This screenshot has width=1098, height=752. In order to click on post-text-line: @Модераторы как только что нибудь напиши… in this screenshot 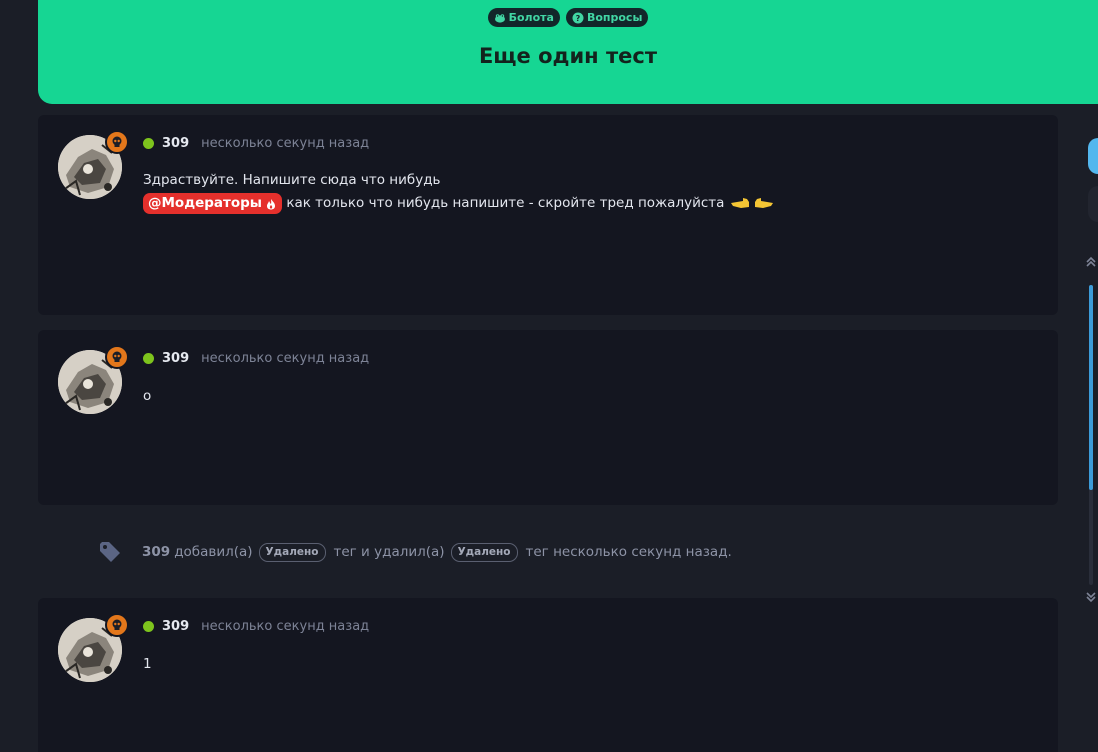, I will do `click(459, 203)`.